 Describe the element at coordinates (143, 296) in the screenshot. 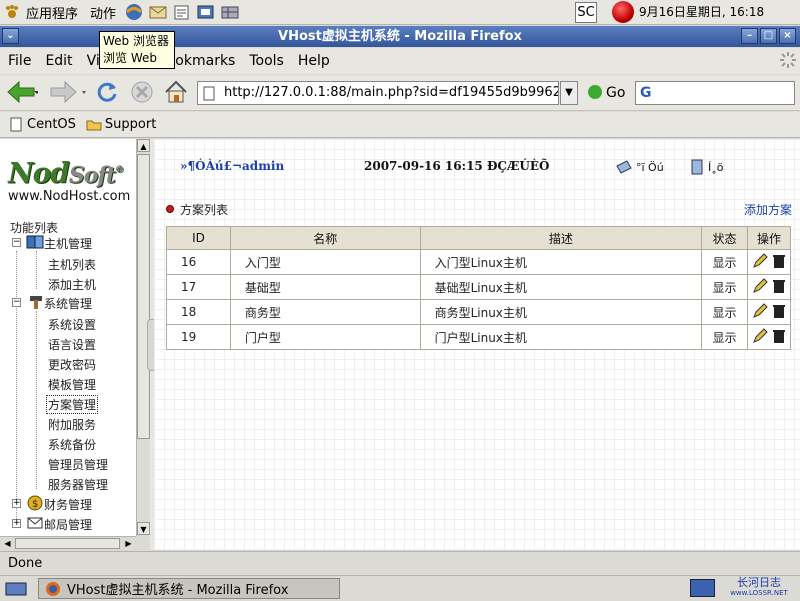

I see `scroll-thumb` at that location.